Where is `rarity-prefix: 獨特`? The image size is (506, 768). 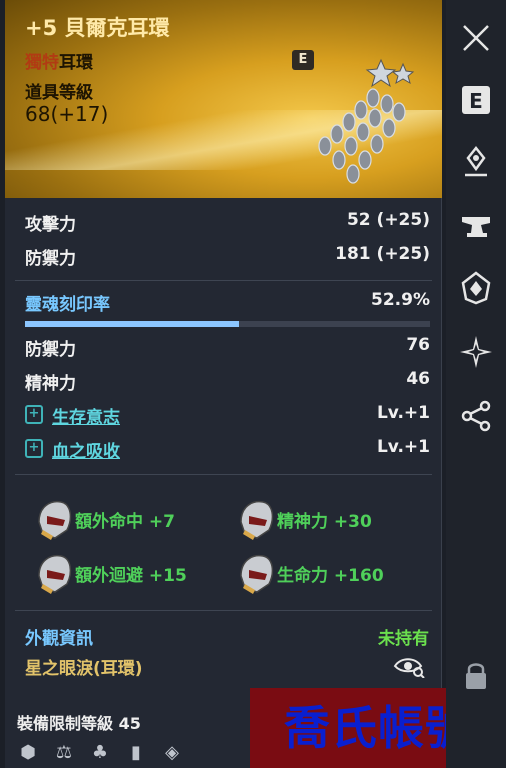
rarity-prefix: 獨特 is located at coordinates (42, 63).